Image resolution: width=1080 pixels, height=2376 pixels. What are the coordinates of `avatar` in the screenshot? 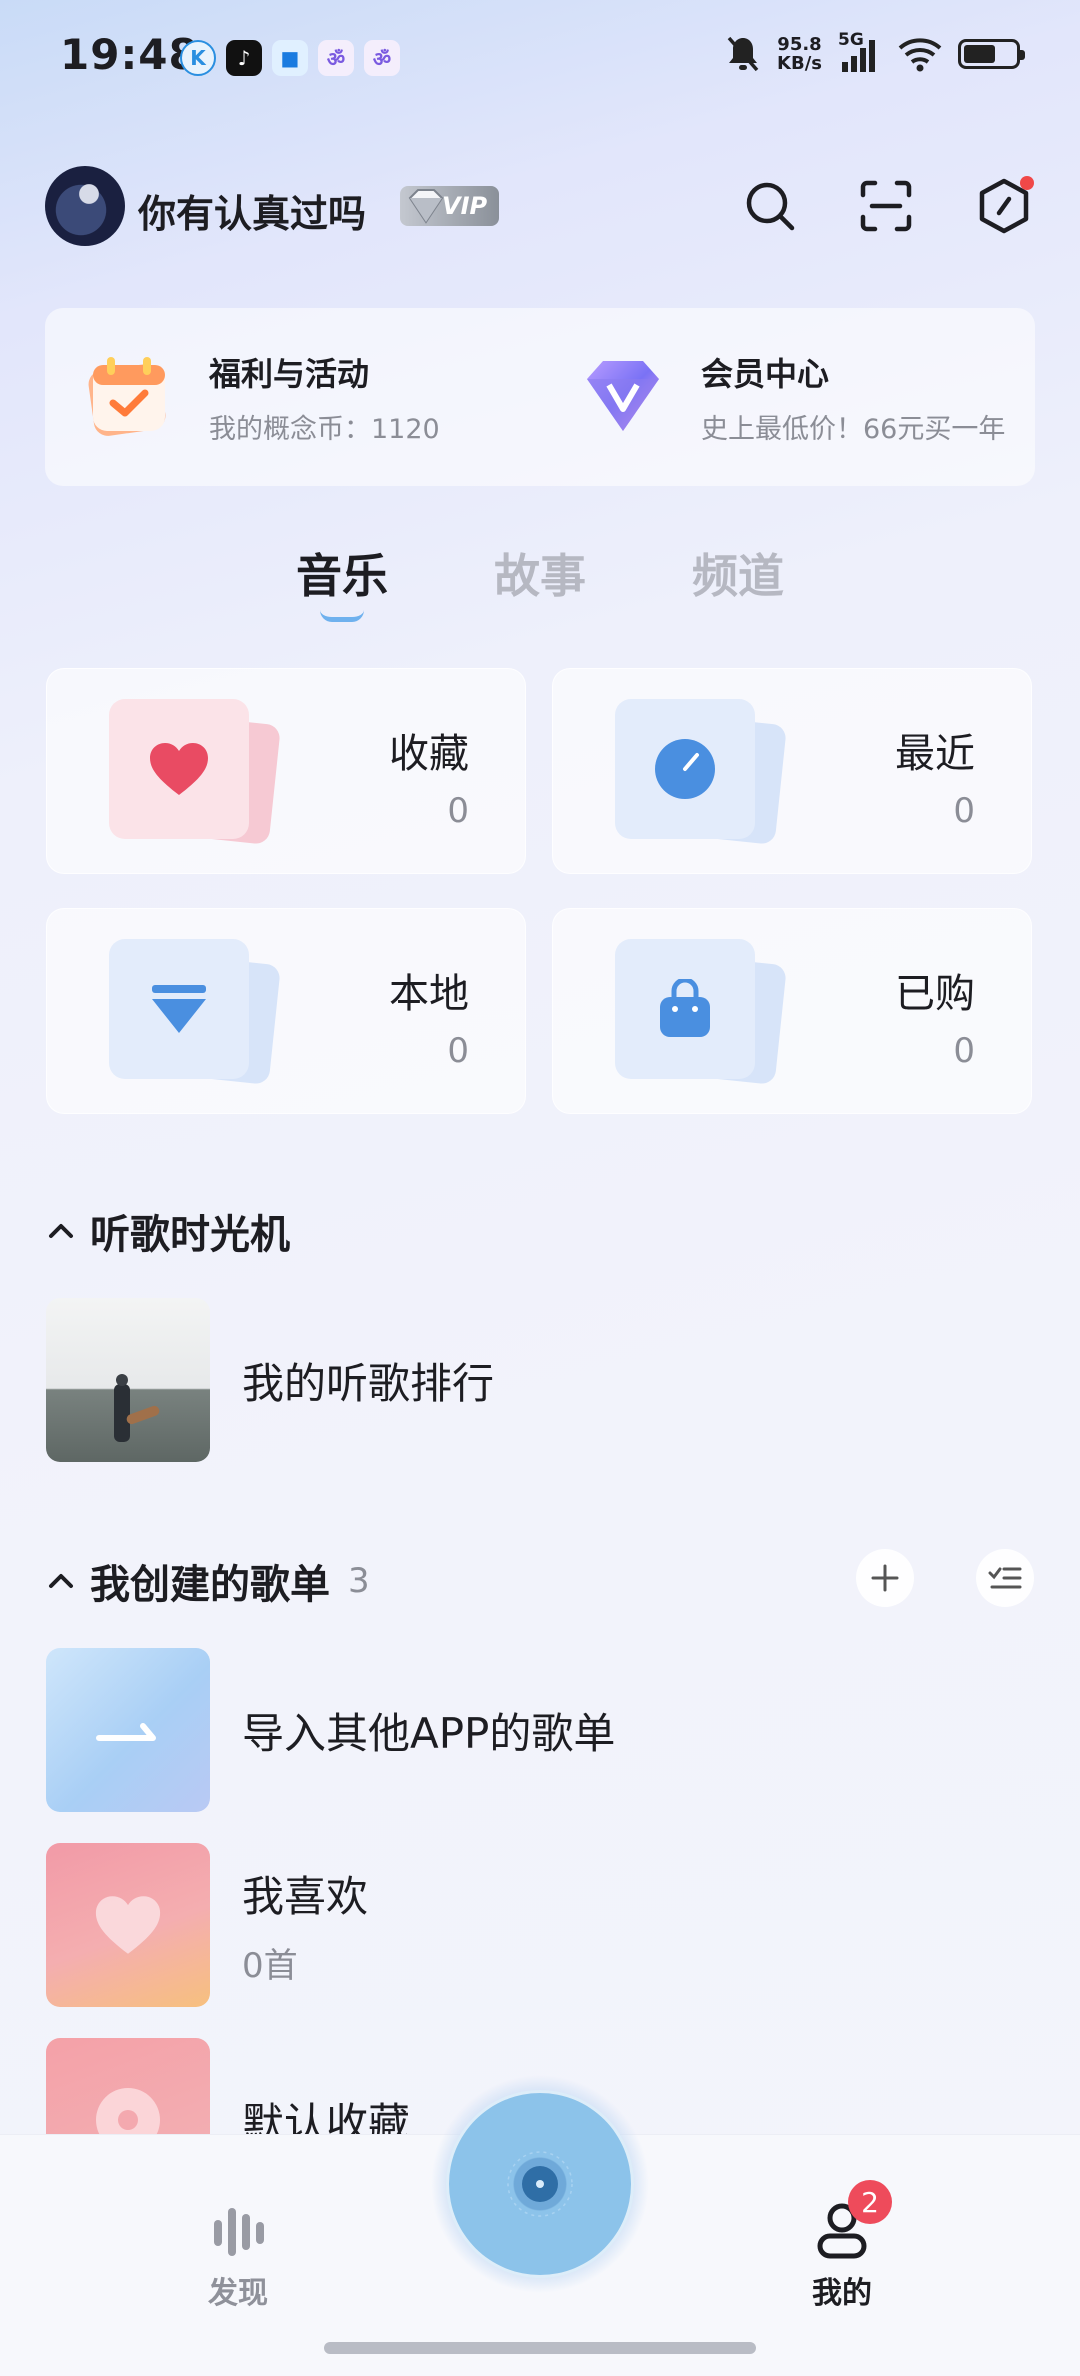 It's located at (85, 206).